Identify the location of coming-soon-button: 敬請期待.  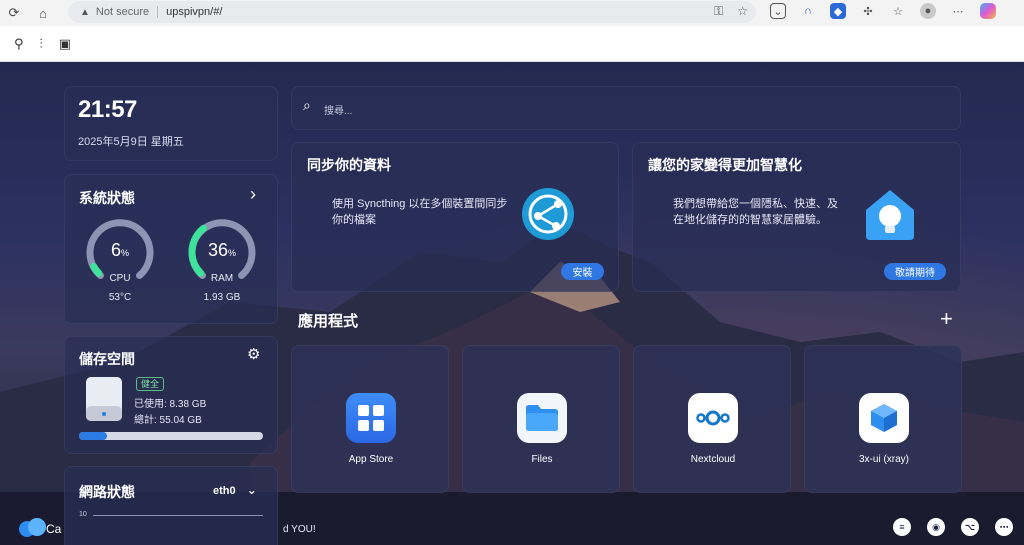
(915, 271).